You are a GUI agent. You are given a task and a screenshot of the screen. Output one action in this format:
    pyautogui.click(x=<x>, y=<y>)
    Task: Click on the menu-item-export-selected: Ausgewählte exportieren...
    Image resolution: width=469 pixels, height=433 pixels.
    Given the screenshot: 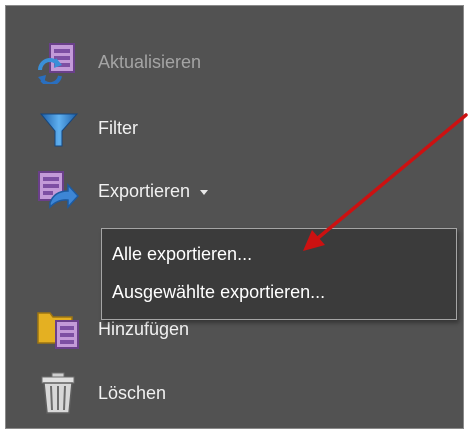 What is the action you would take?
    pyautogui.click(x=279, y=292)
    